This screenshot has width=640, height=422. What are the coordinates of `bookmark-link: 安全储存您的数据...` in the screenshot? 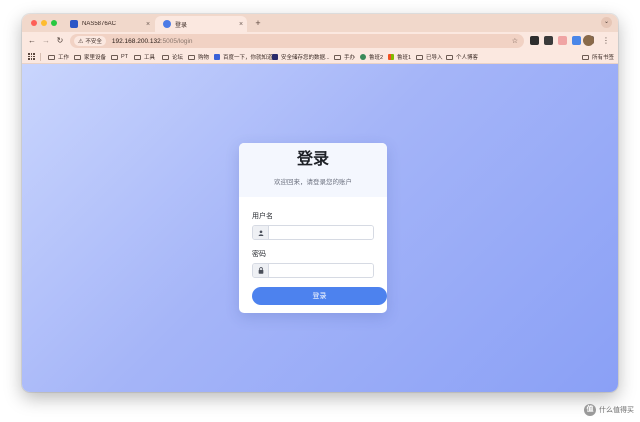 It's located at (301, 57).